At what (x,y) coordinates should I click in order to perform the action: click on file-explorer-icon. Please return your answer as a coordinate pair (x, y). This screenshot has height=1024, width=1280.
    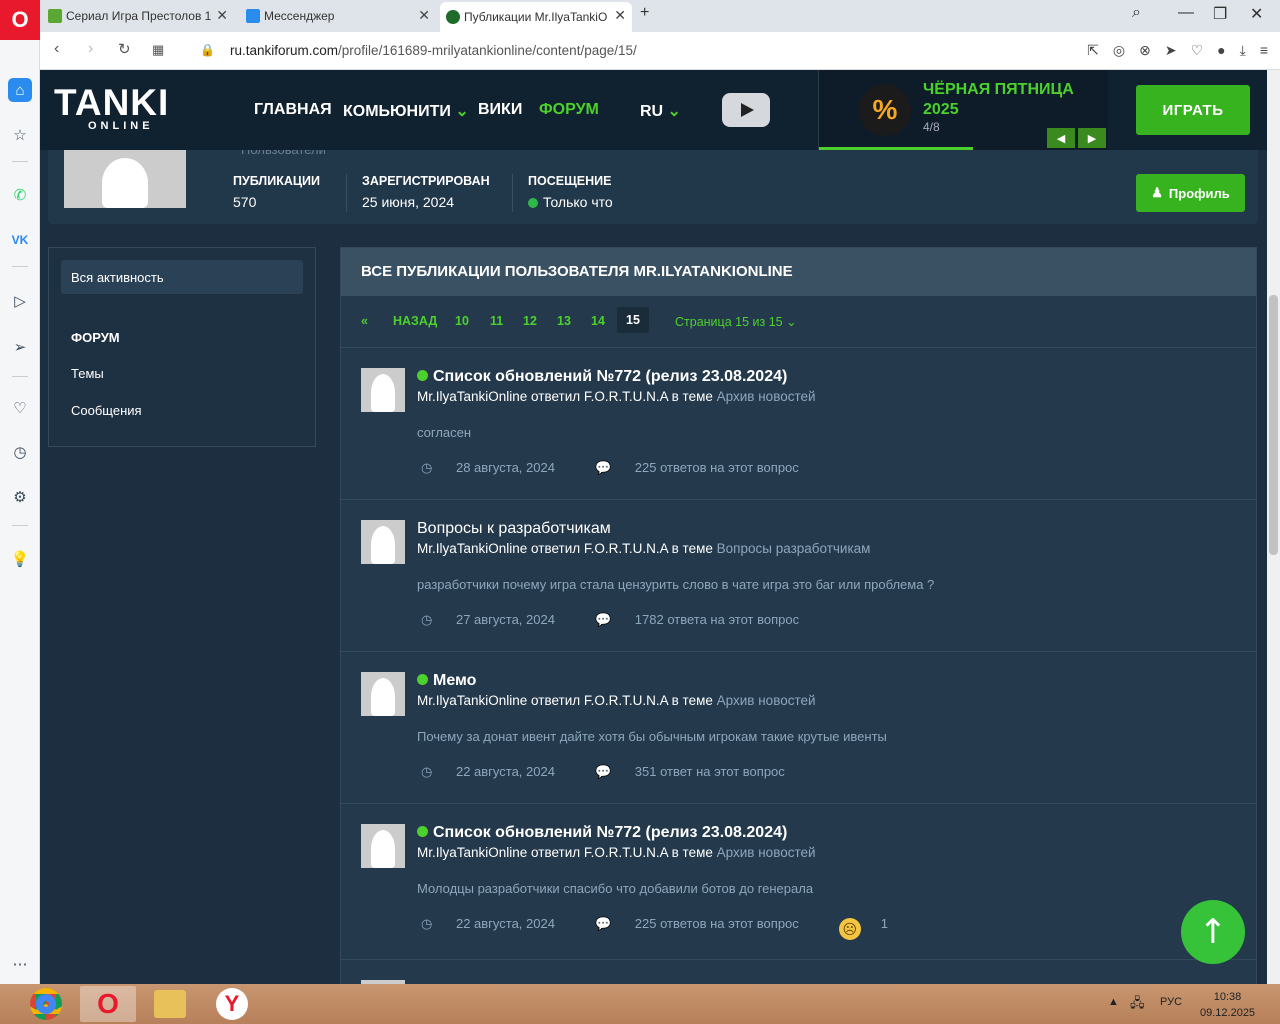
    Looking at the image, I should click on (170, 1004).